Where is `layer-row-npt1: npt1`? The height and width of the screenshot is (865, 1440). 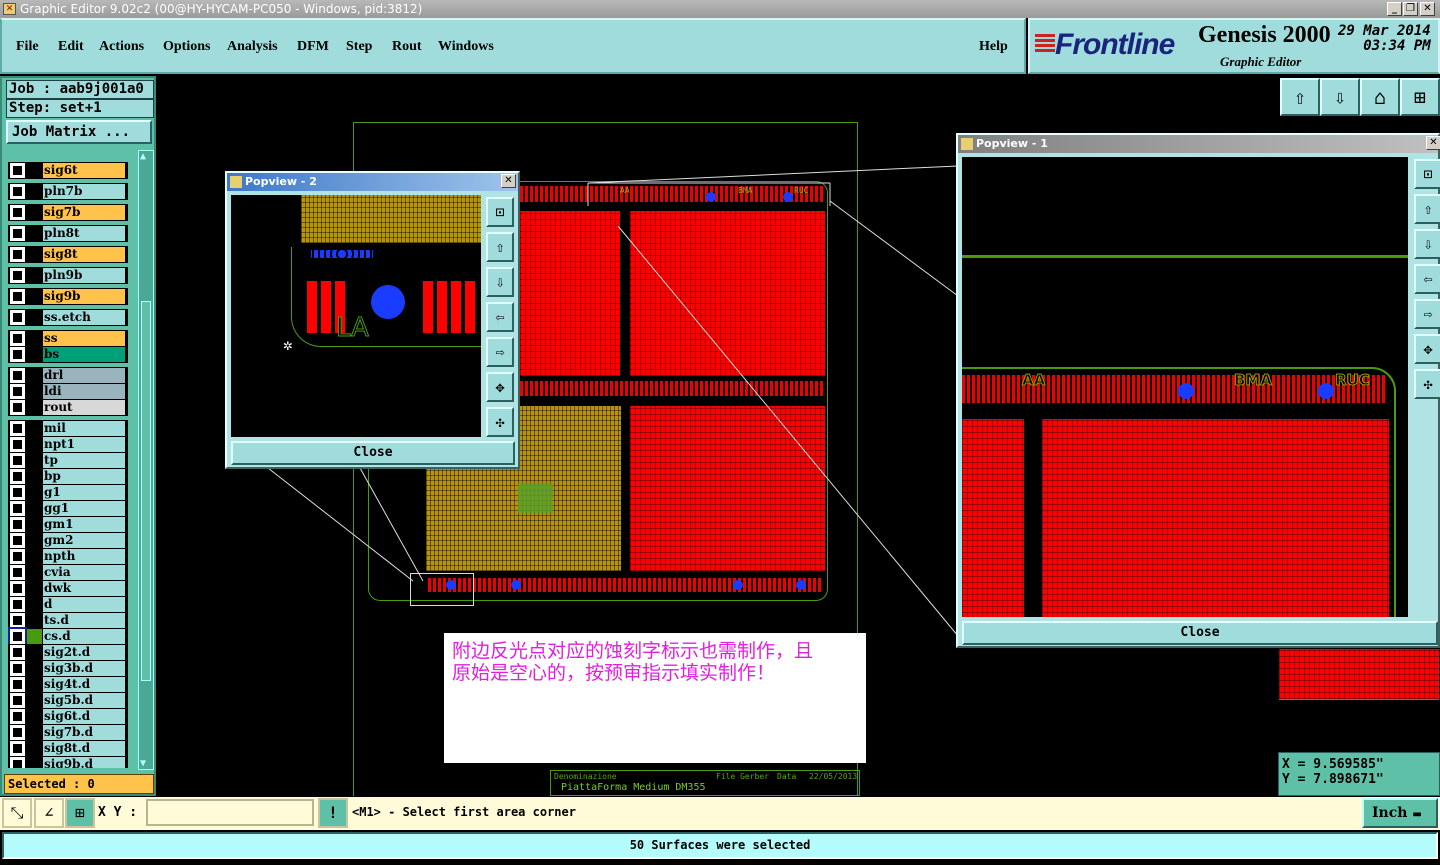
layer-row-npt1: npt1 is located at coordinates (68, 444).